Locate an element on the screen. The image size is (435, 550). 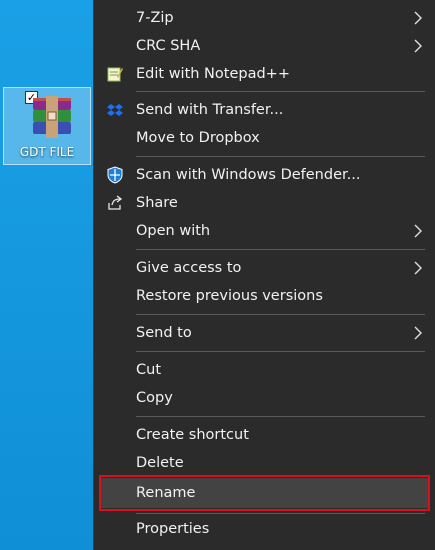
notepad-plus-plus-icon is located at coordinates (115, 74).